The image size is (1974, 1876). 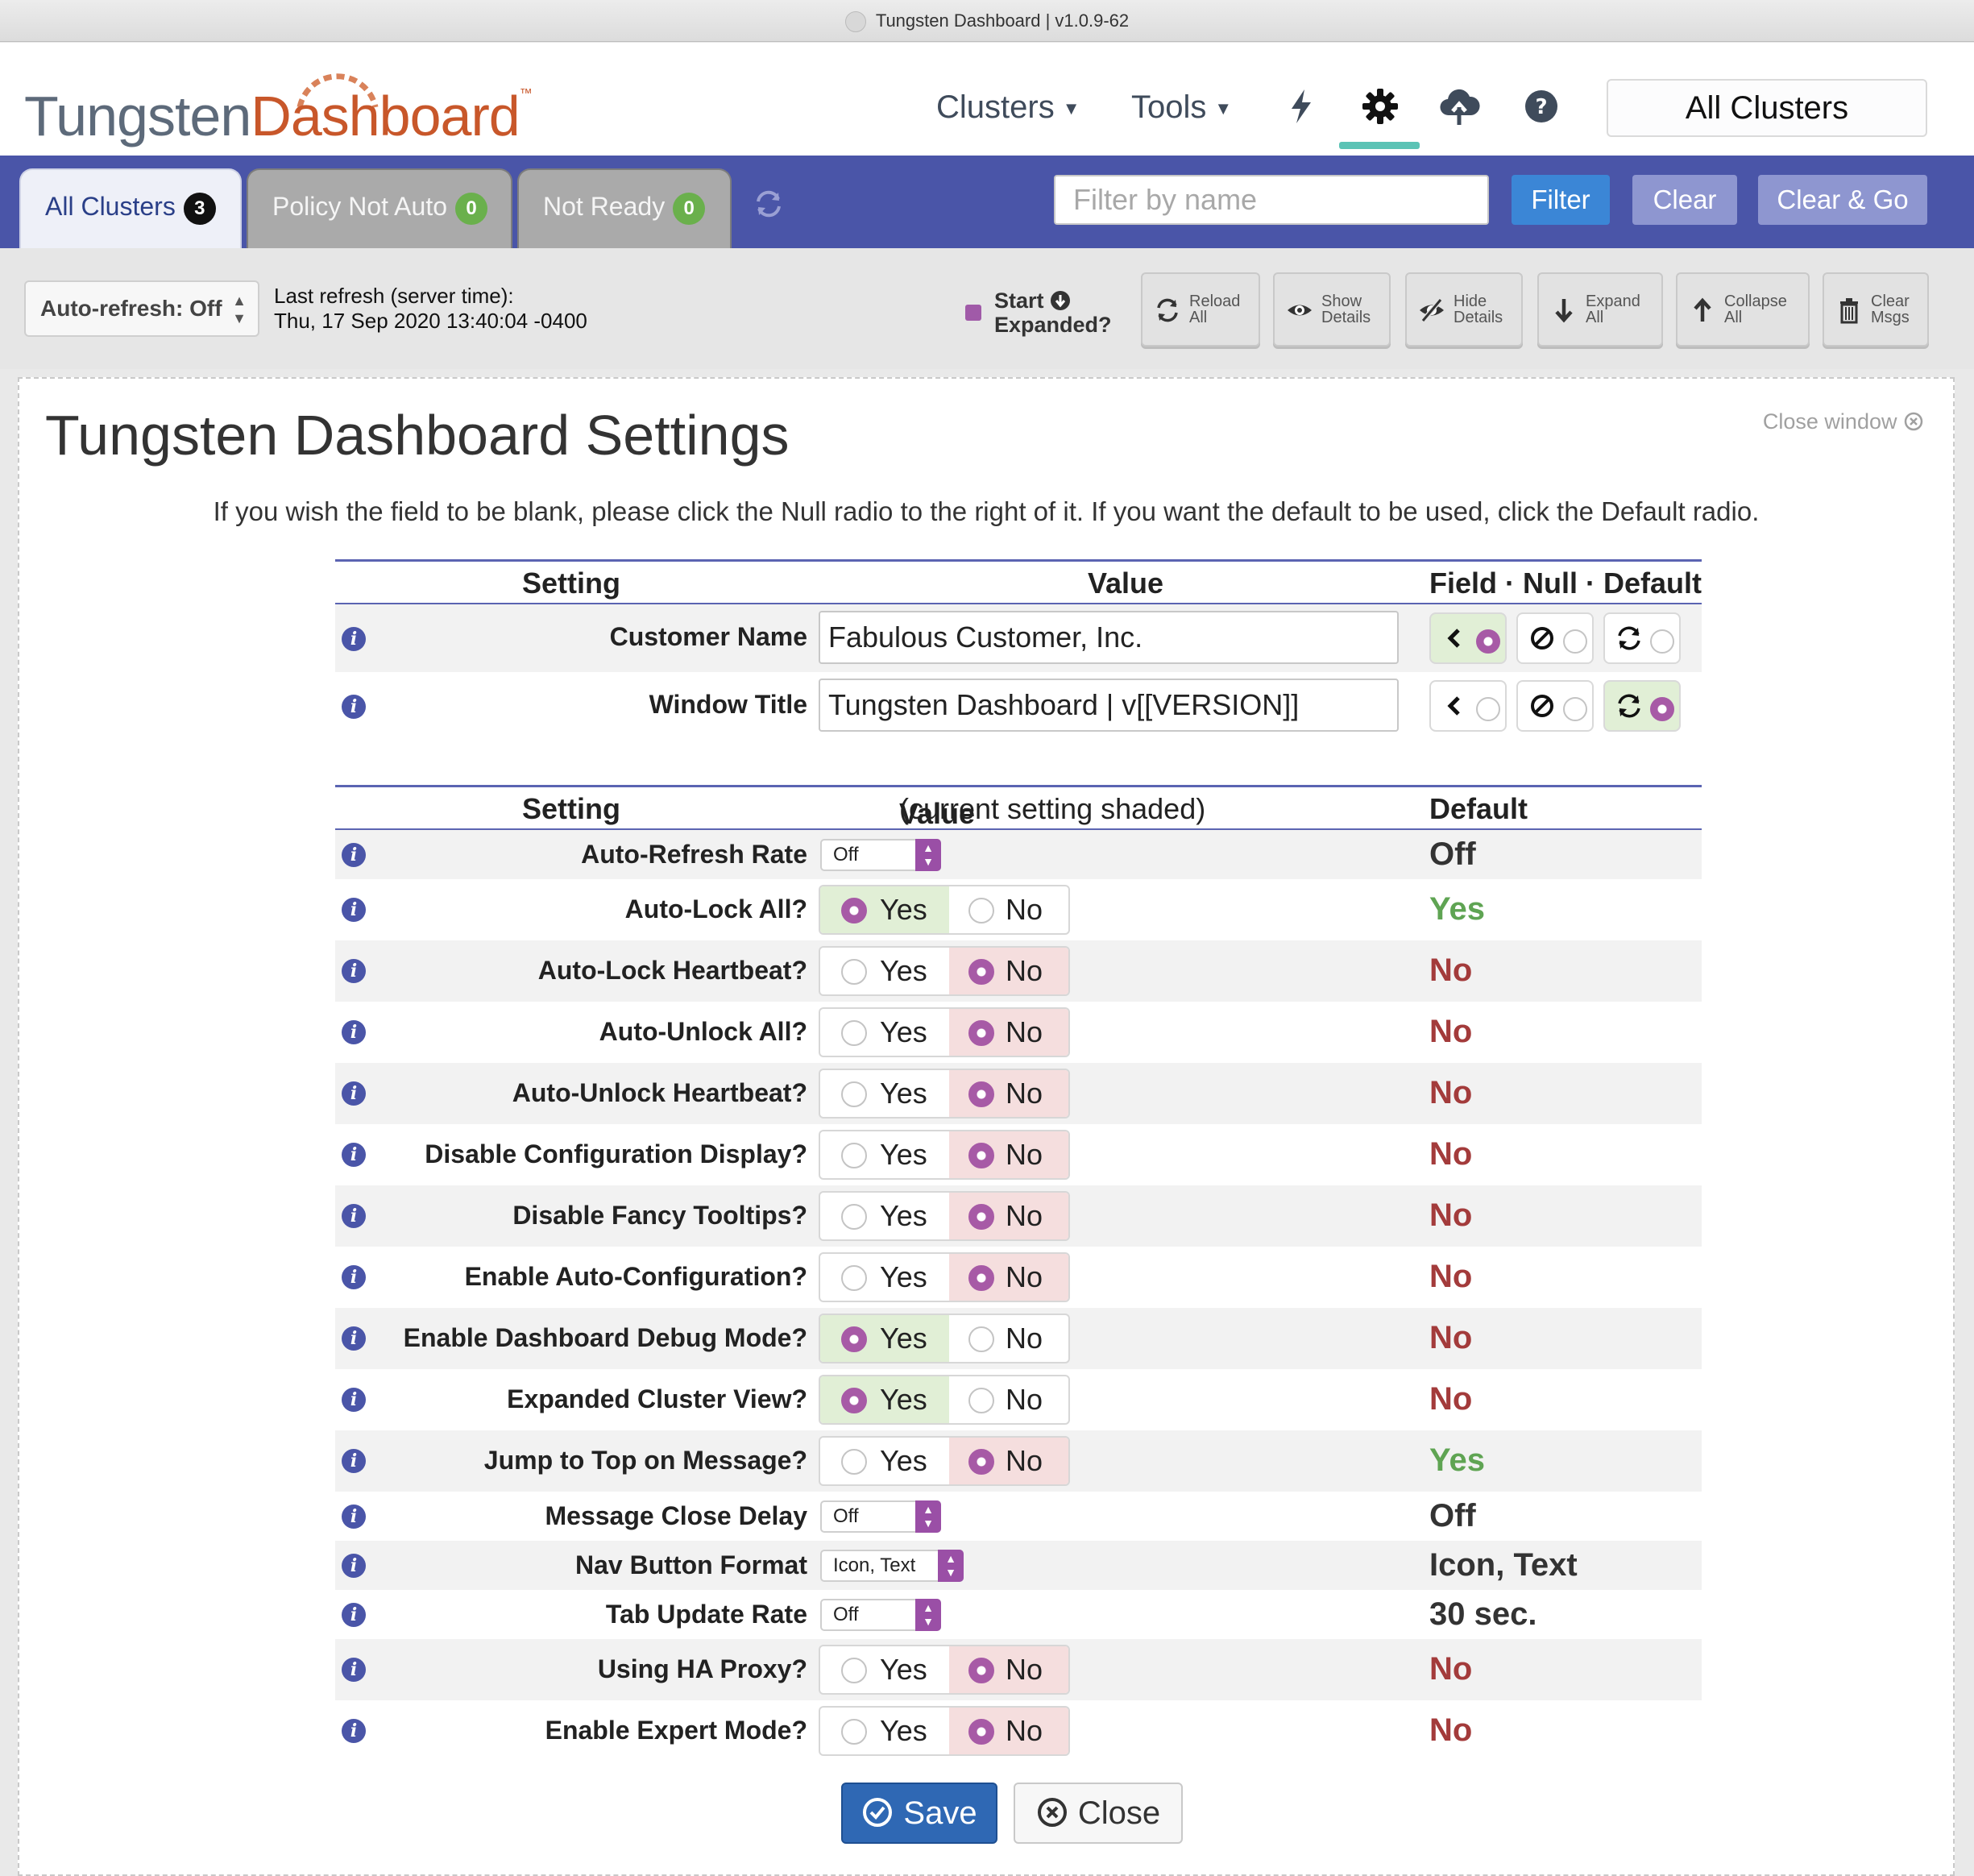 What do you see at coordinates (141, 308) in the screenshot?
I see `auto-refresh-select: Auto-refresh: Off ▲ ▼` at bounding box center [141, 308].